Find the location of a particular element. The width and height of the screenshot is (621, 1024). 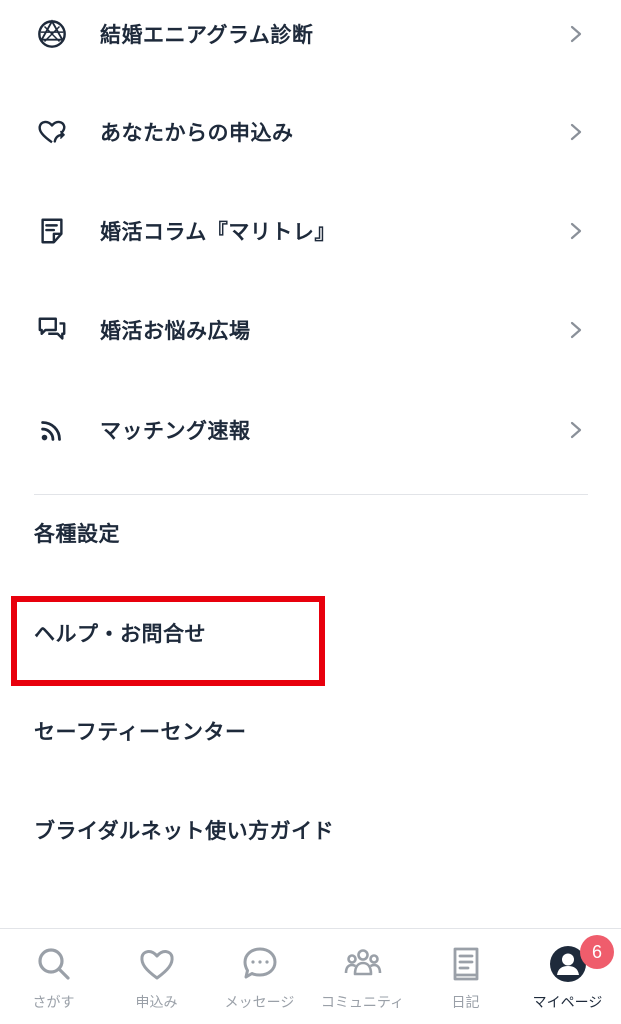

tab-community: コミュニティ is located at coordinates (362, 976).